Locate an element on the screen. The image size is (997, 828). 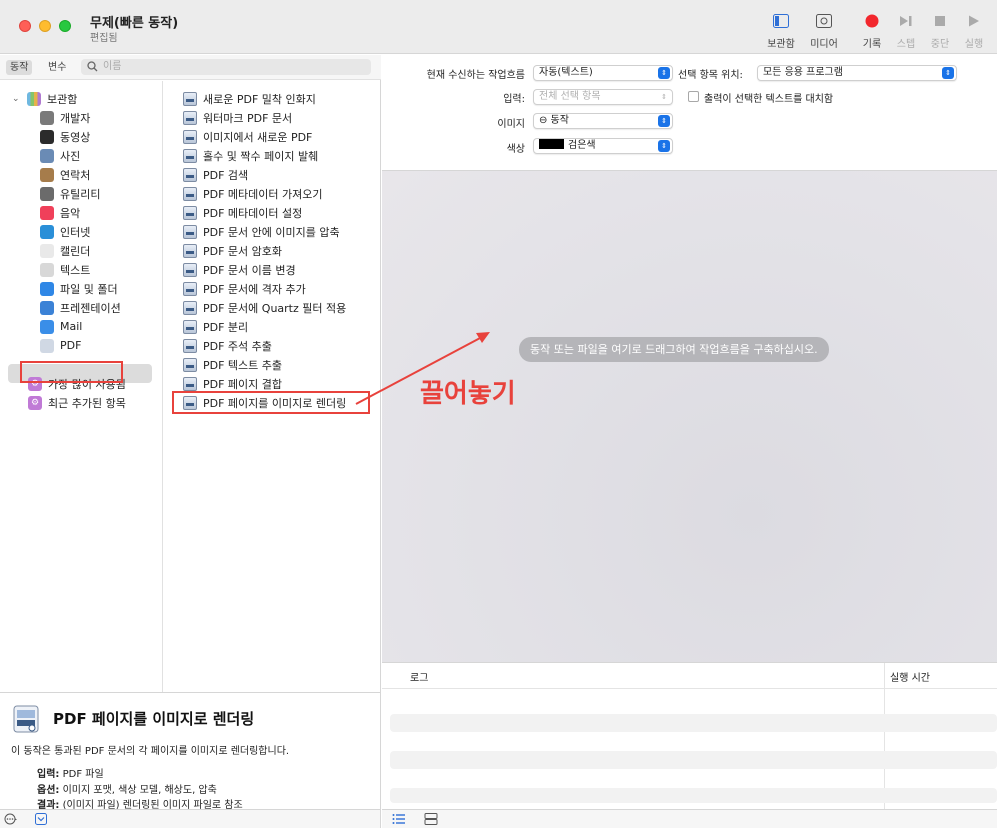
tab-variables: 변수 is located at coordinates (57, 67).